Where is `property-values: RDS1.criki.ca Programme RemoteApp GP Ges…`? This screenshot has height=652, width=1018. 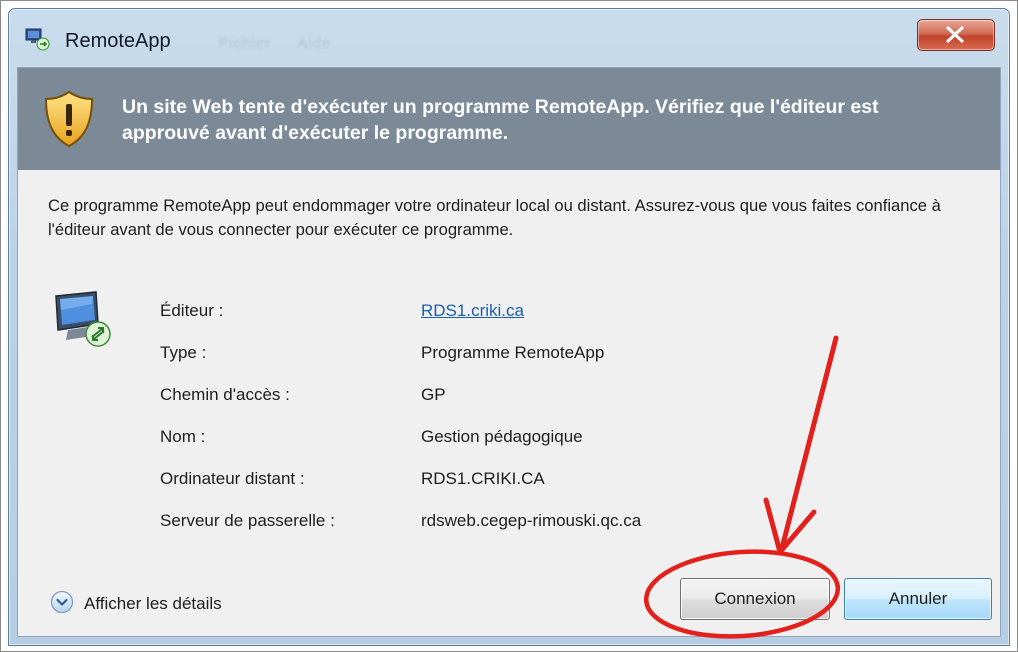
property-values: RDS1.criki.ca Programme RemoteApp GP Ges… is located at coordinates (531, 416).